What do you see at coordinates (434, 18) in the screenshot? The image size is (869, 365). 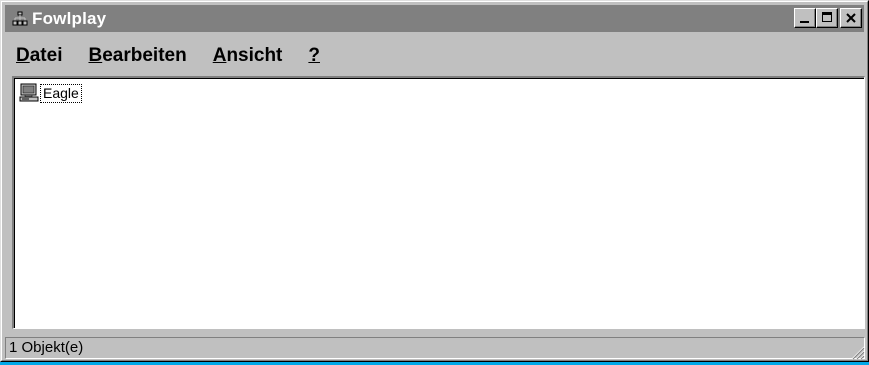 I see `title-bar: Fowlplay` at bounding box center [434, 18].